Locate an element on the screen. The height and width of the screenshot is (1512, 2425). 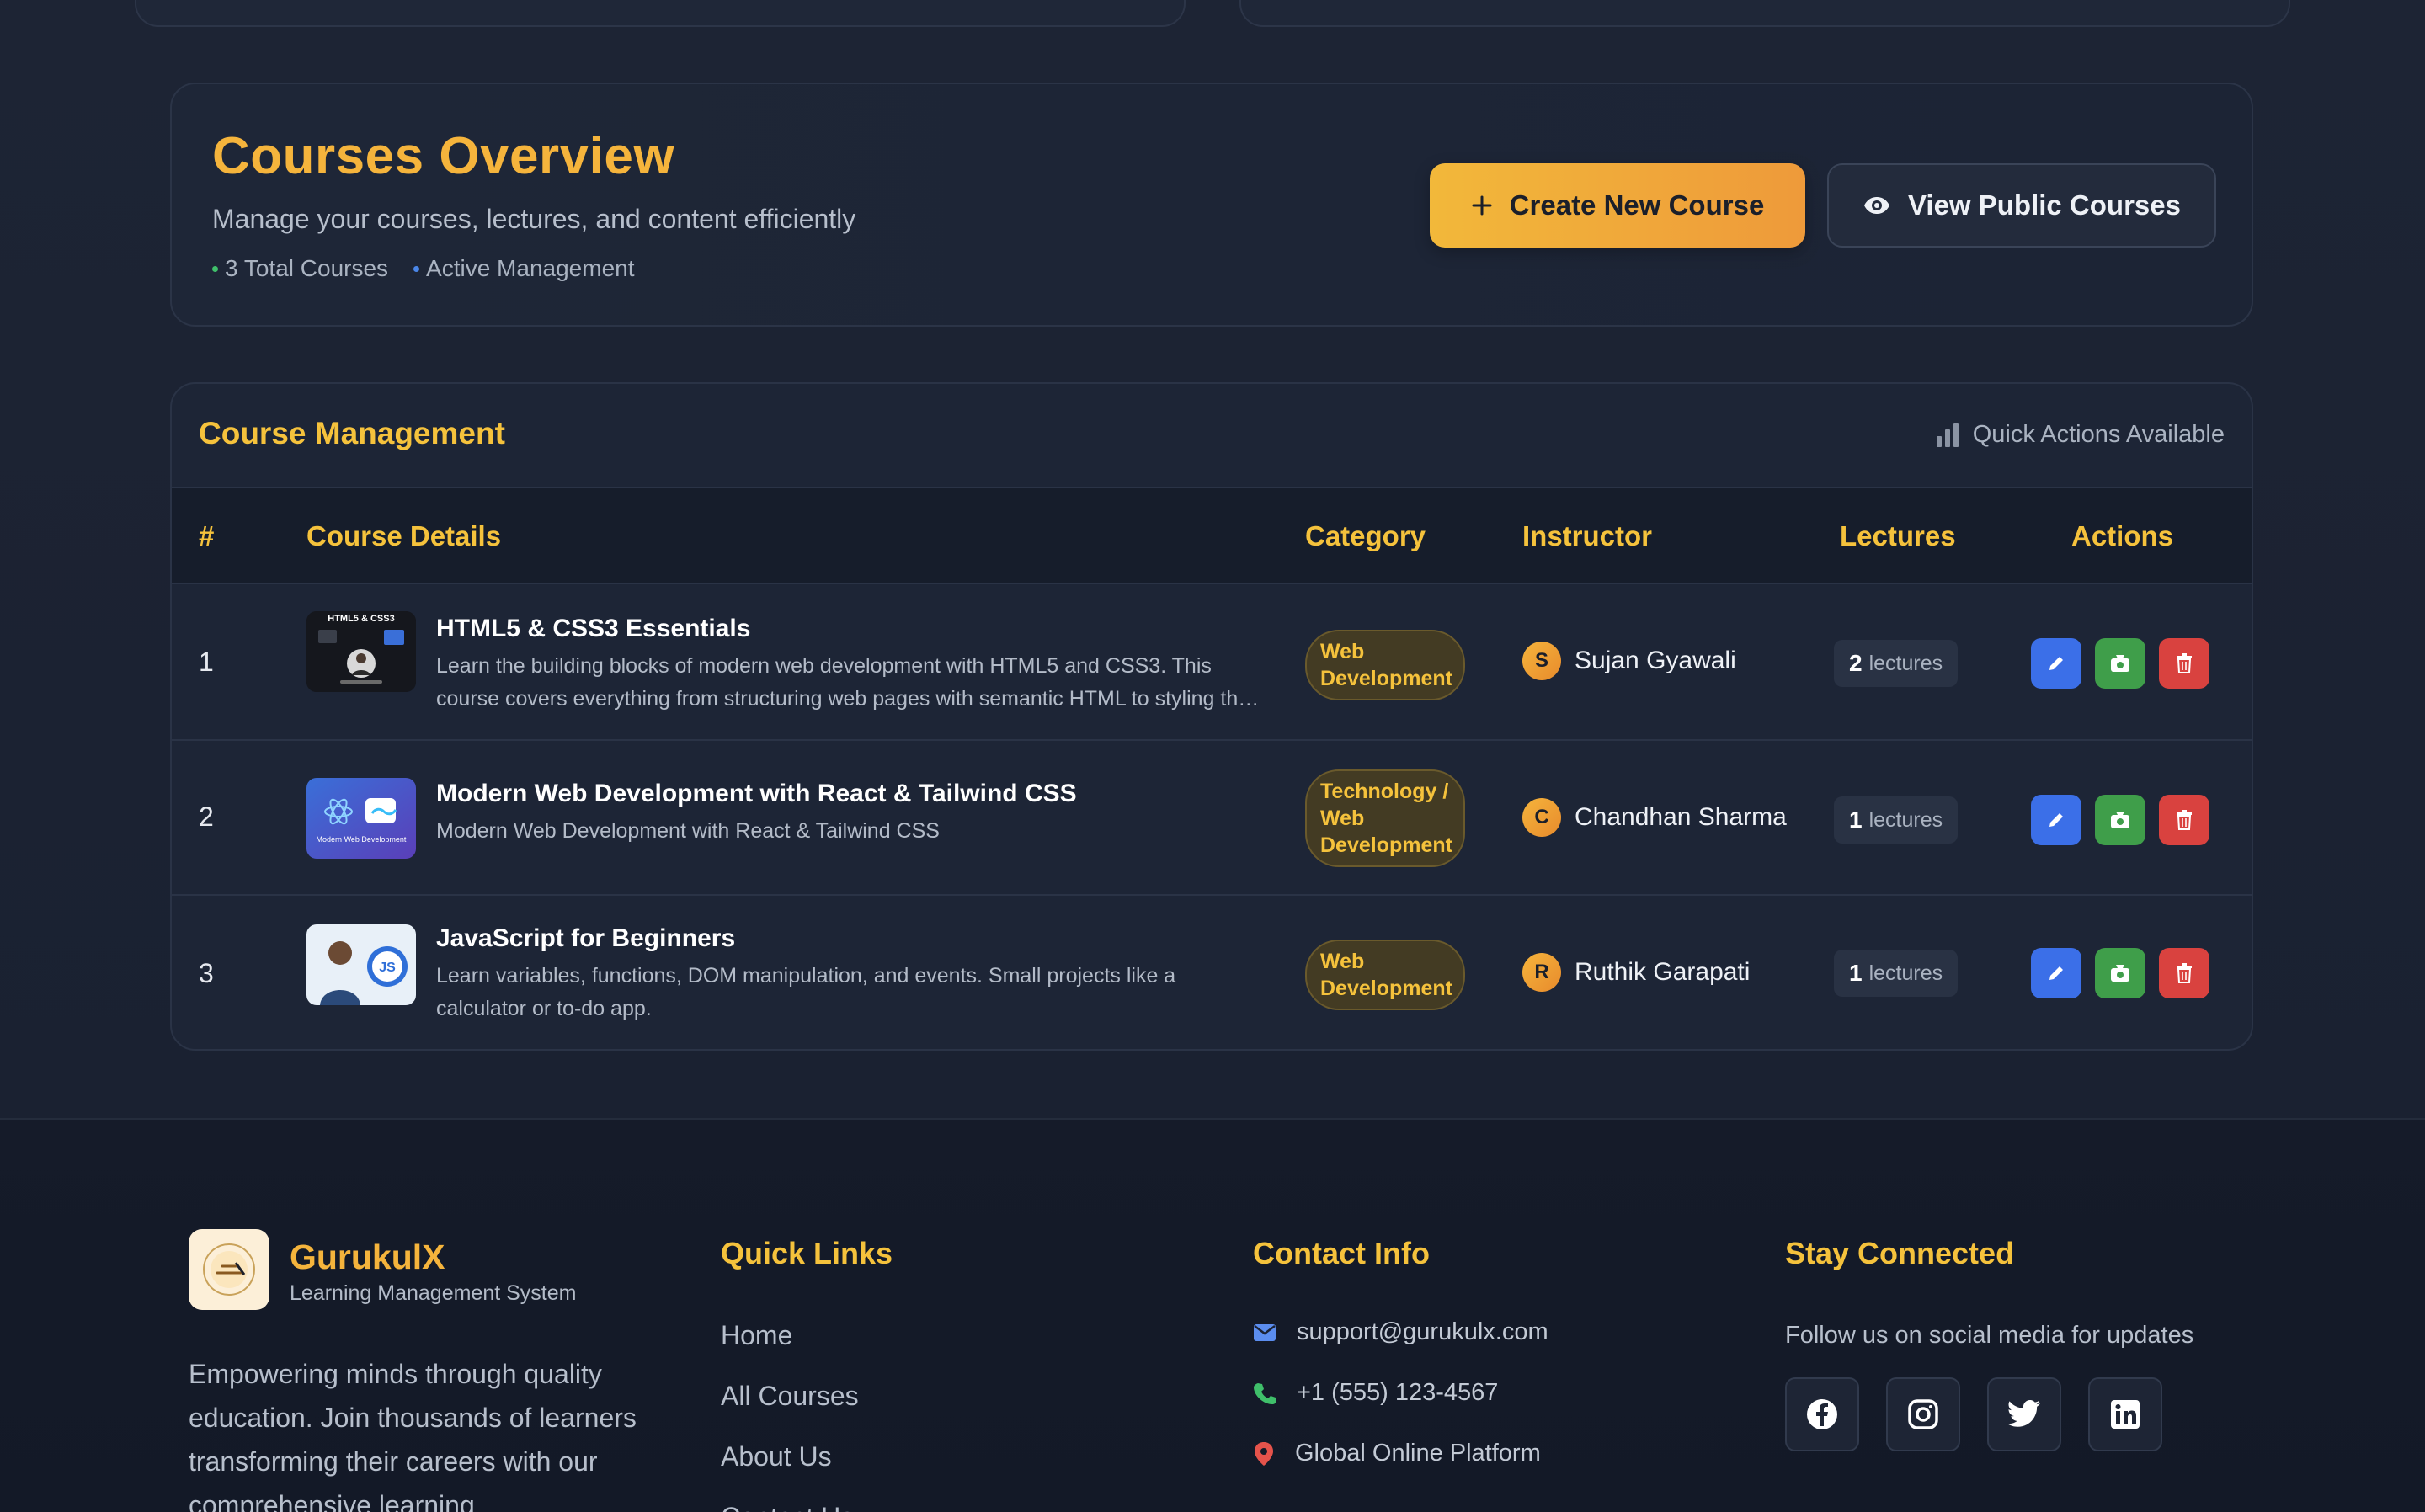
stat-active-management: Active Management is located at coordinates (524, 268).